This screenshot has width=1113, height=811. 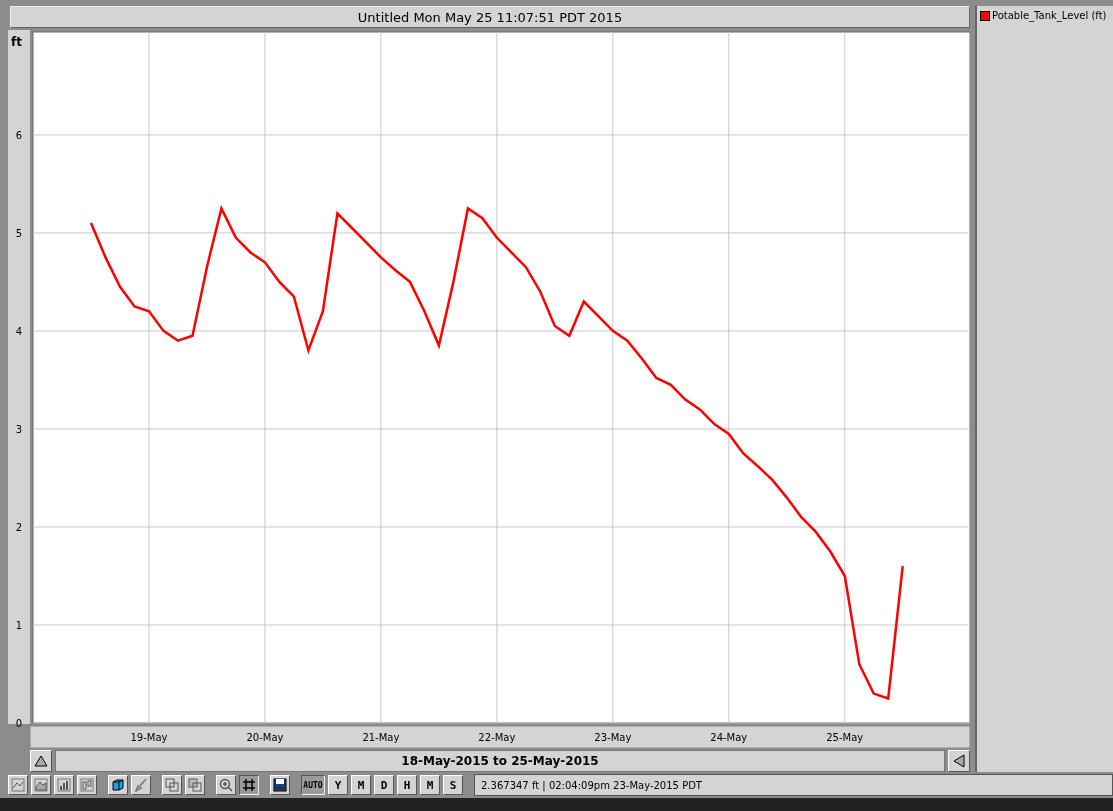 What do you see at coordinates (500, 761) in the screenshot?
I see `date-range-label: 18-May-2015 to 25-May-2015` at bounding box center [500, 761].